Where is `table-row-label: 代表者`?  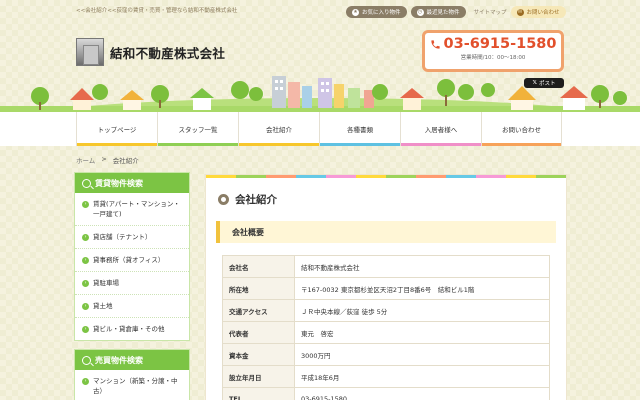 table-row-label: 代表者 is located at coordinates (258, 332).